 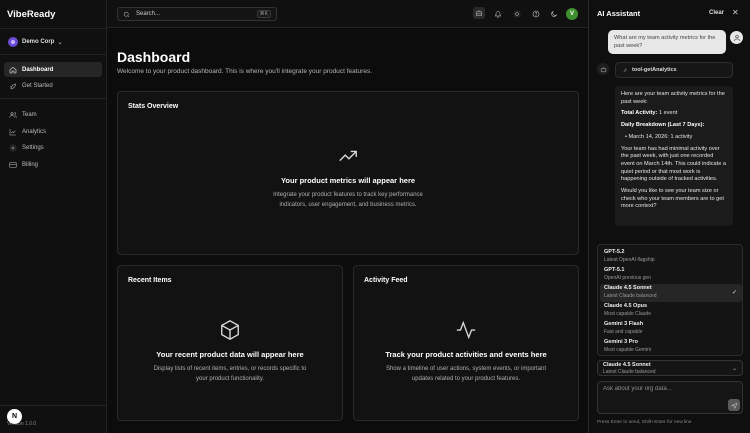 I want to click on moon-icon, so click(x=553, y=13).